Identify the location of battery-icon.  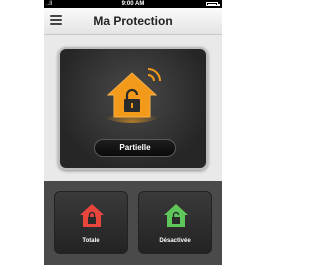
(213, 4).